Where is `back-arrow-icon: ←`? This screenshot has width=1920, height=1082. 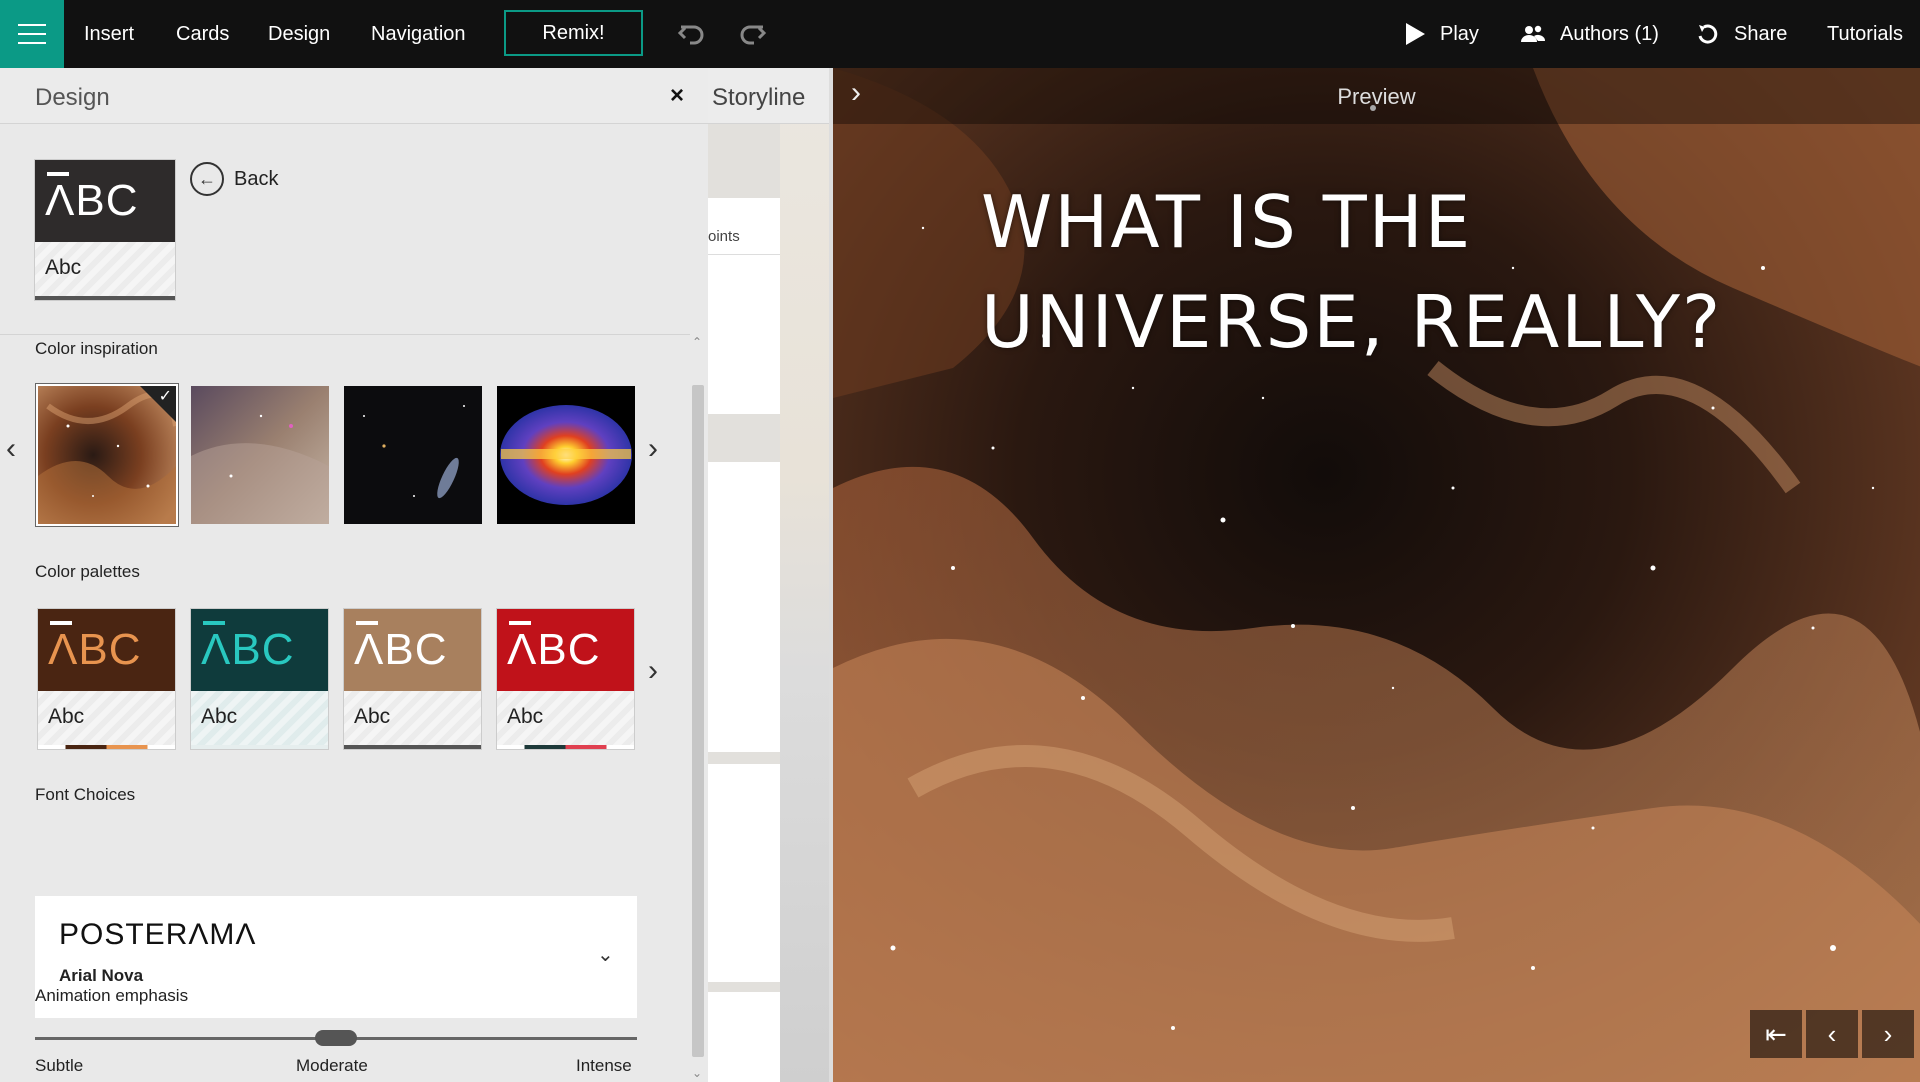
back-arrow-icon: ← is located at coordinates (207, 179).